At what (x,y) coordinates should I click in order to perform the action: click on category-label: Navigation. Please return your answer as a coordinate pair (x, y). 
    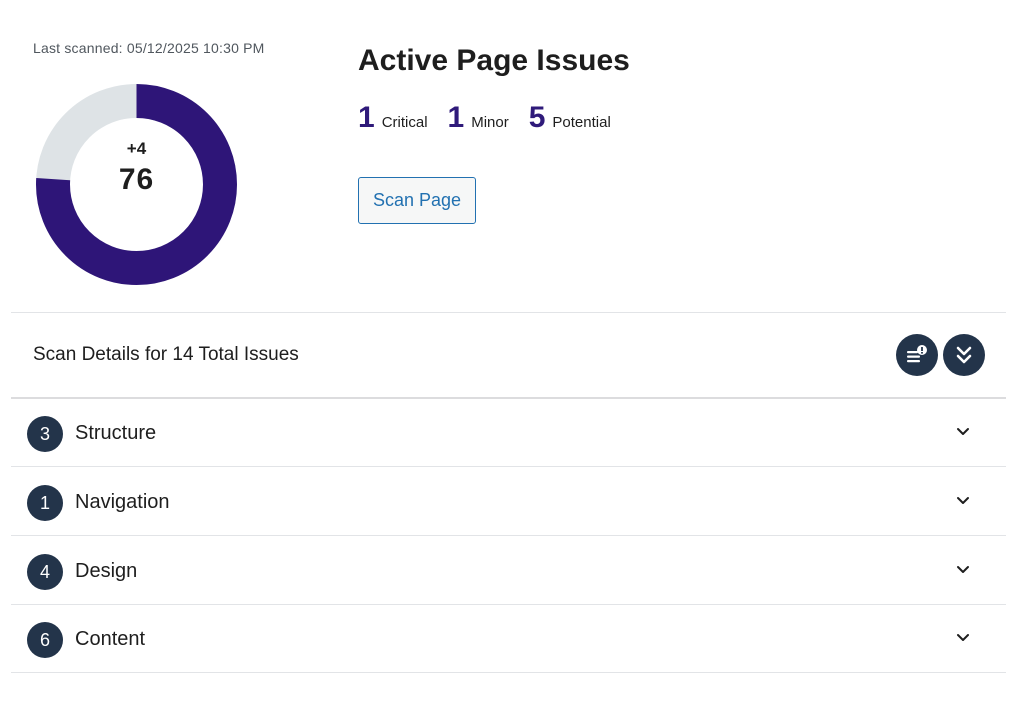
    Looking at the image, I should click on (122, 502).